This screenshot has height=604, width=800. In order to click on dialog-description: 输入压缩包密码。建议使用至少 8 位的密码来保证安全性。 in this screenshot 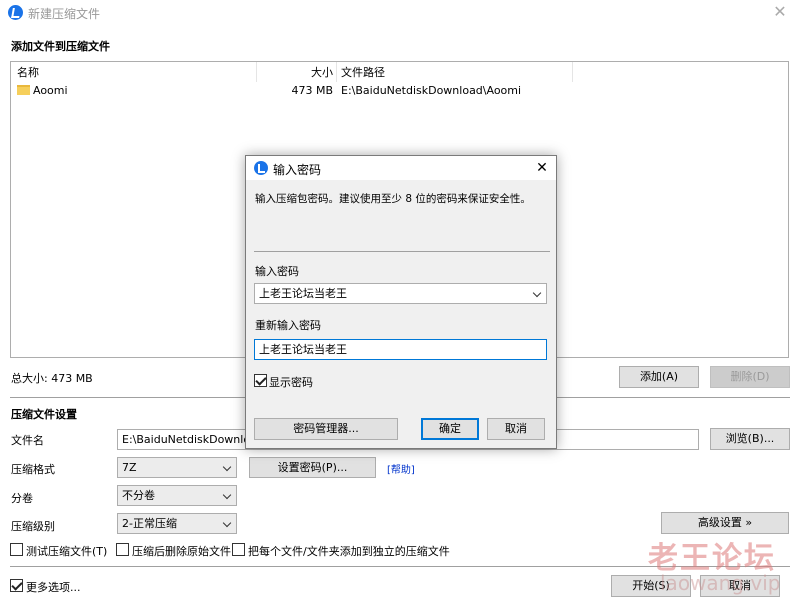, I will do `click(393, 199)`.